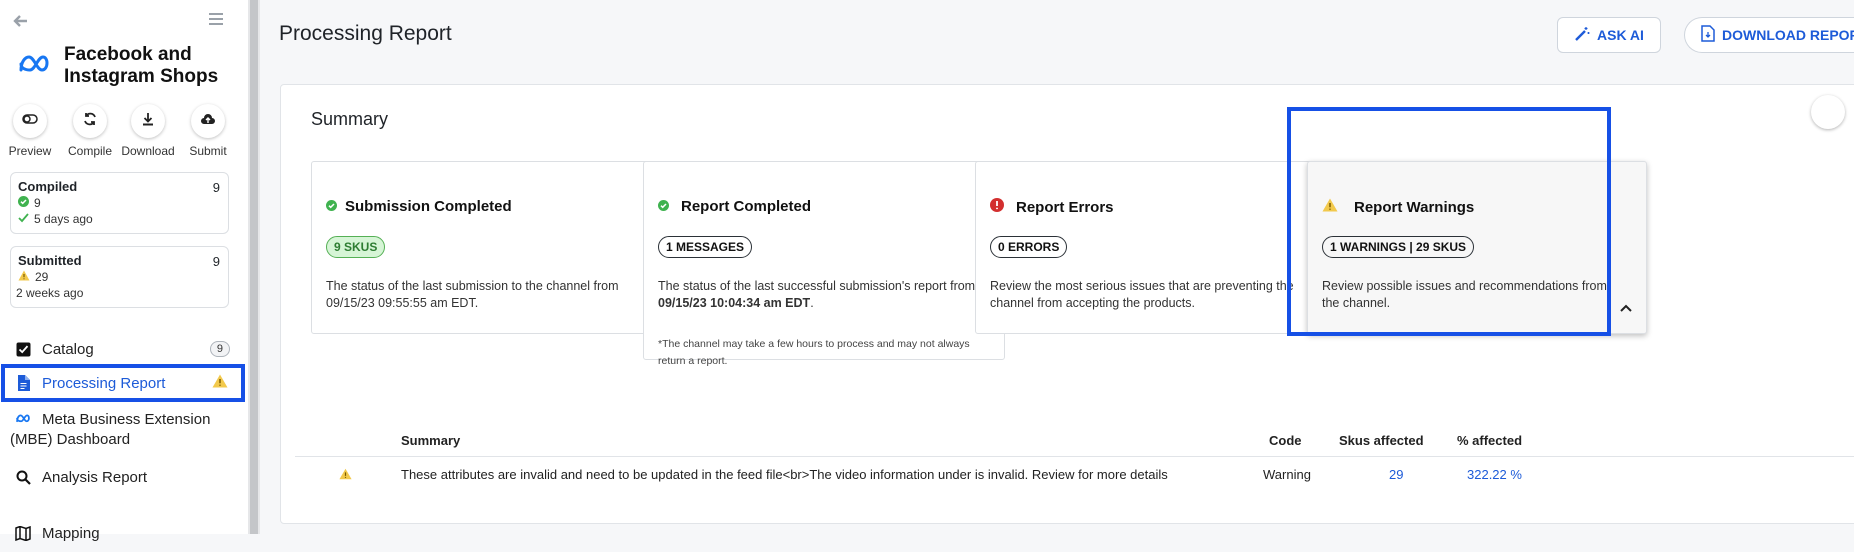  What do you see at coordinates (208, 131) in the screenshot?
I see `submit-button: Submit` at bounding box center [208, 131].